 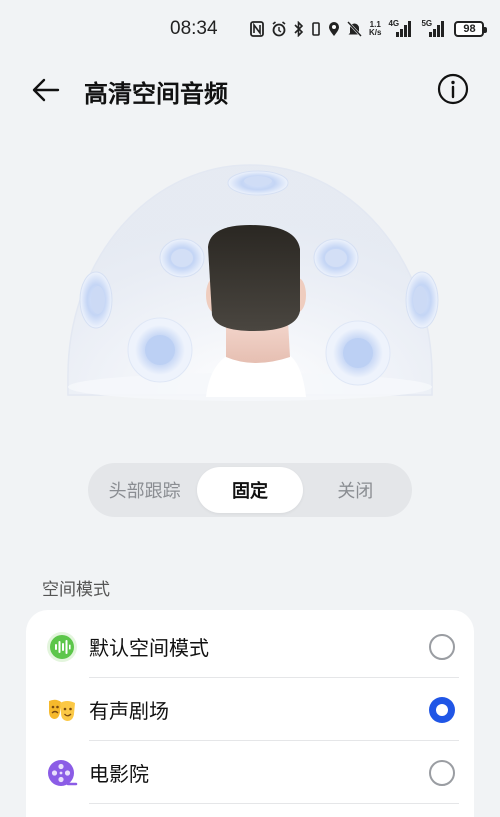 What do you see at coordinates (63, 772) in the screenshot?
I see `film-reel-icon` at bounding box center [63, 772].